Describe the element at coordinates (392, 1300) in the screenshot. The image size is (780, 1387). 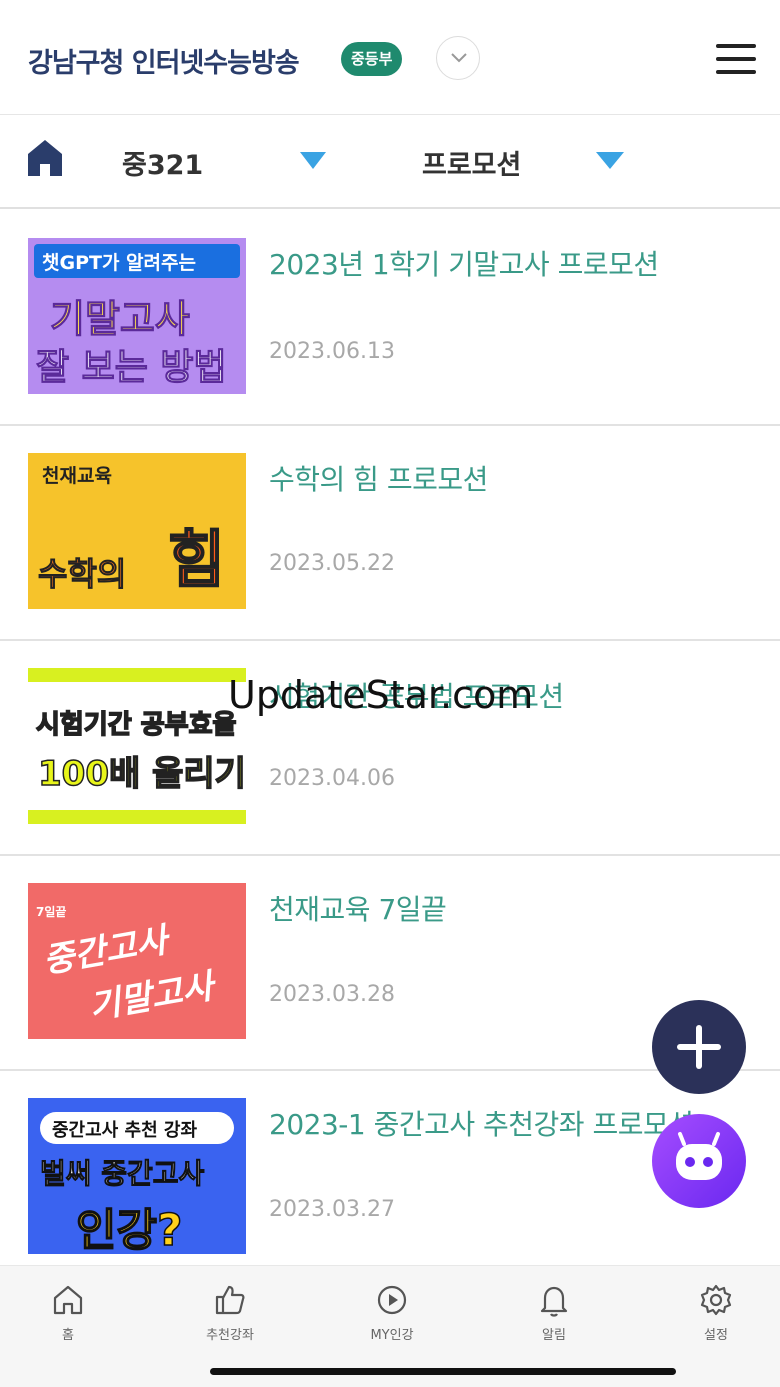
I see `play-circle-icon` at that location.